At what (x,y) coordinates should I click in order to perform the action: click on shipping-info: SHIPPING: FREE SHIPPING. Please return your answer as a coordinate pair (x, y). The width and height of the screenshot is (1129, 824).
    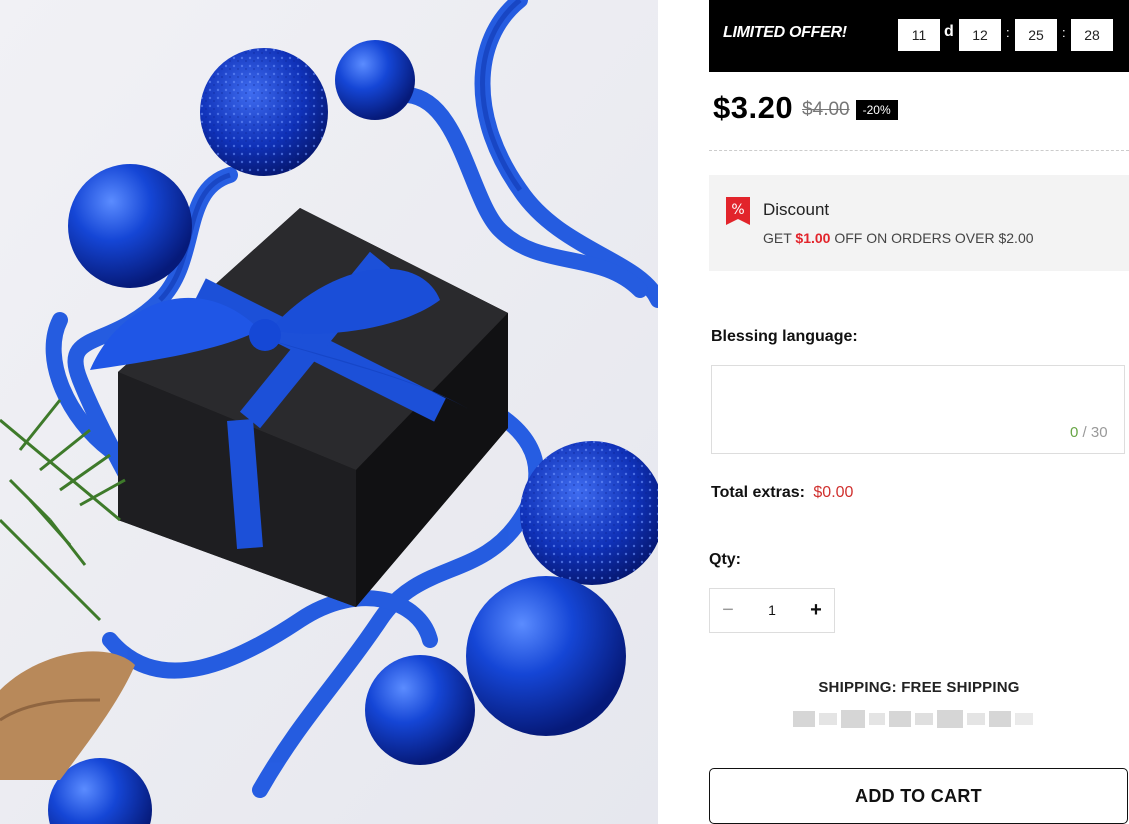
    Looking at the image, I should click on (919, 687).